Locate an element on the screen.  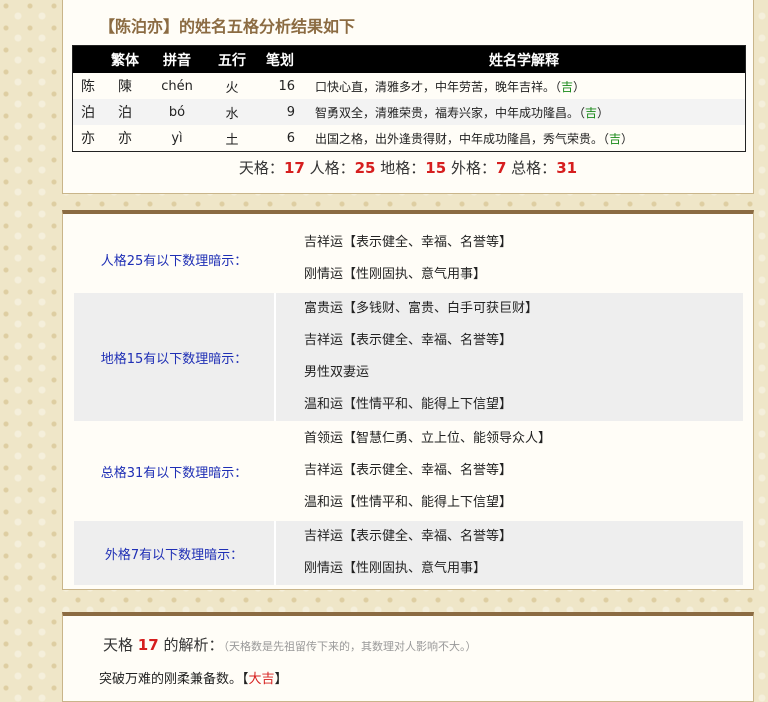
col-strokes: 笔划 is located at coordinates (280, 59).